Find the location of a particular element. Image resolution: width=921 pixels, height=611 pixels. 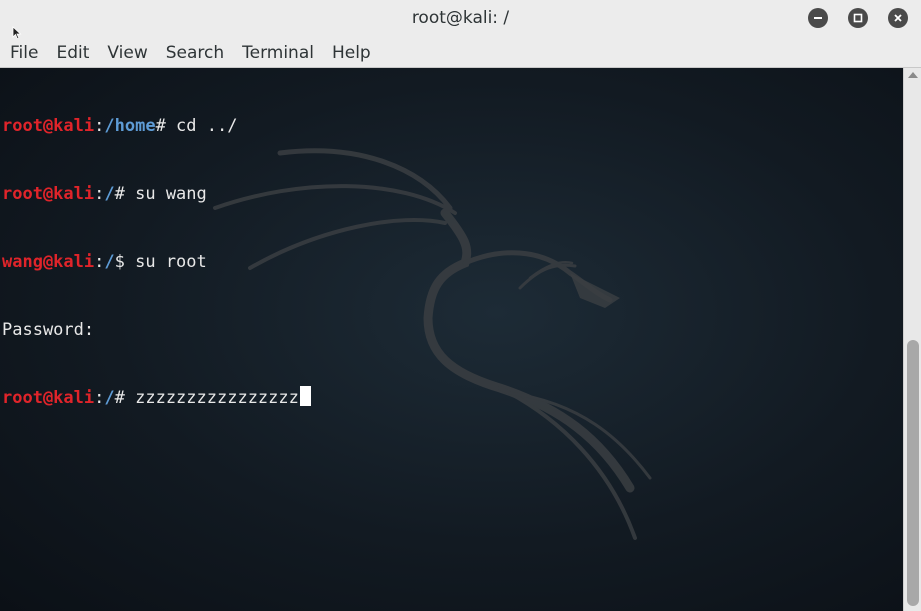

menu-search: Search is located at coordinates (195, 53).